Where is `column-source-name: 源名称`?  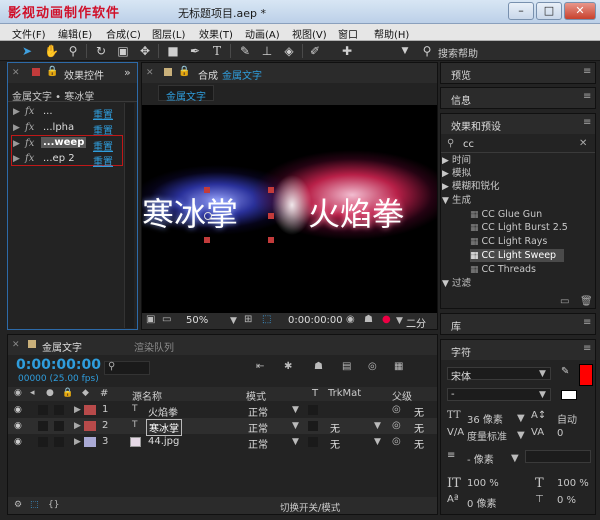
column-source-name: 源名称 is located at coordinates (147, 395).